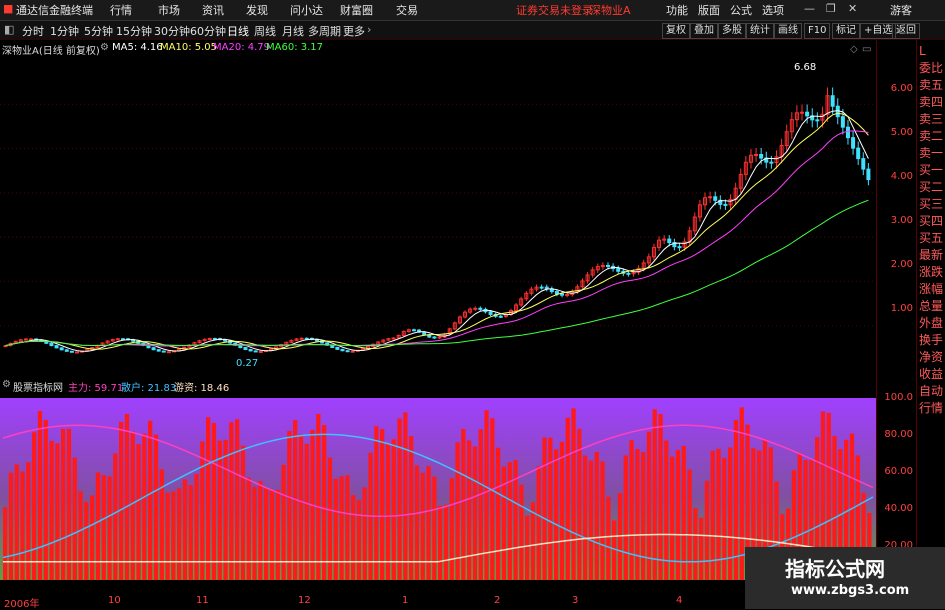 The image size is (945, 610). Describe the element at coordinates (438, 386) in the screenshot. I see `indicator-legend-bar: ⚙ 股票指标网 主力: 59.71 散户: 21.83 游资: 18.46` at that location.